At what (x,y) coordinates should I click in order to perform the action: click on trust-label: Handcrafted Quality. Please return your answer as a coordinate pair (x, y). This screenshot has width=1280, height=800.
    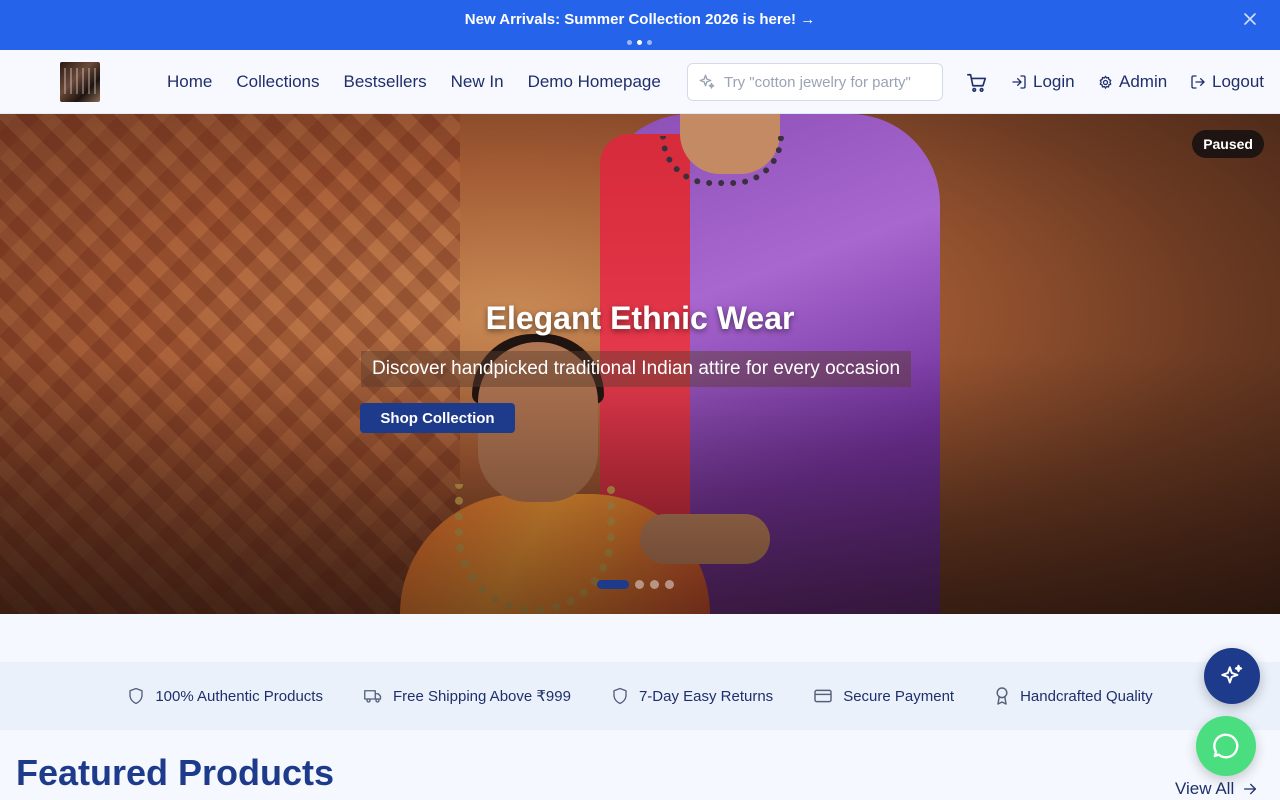
    Looking at the image, I should click on (1086, 696).